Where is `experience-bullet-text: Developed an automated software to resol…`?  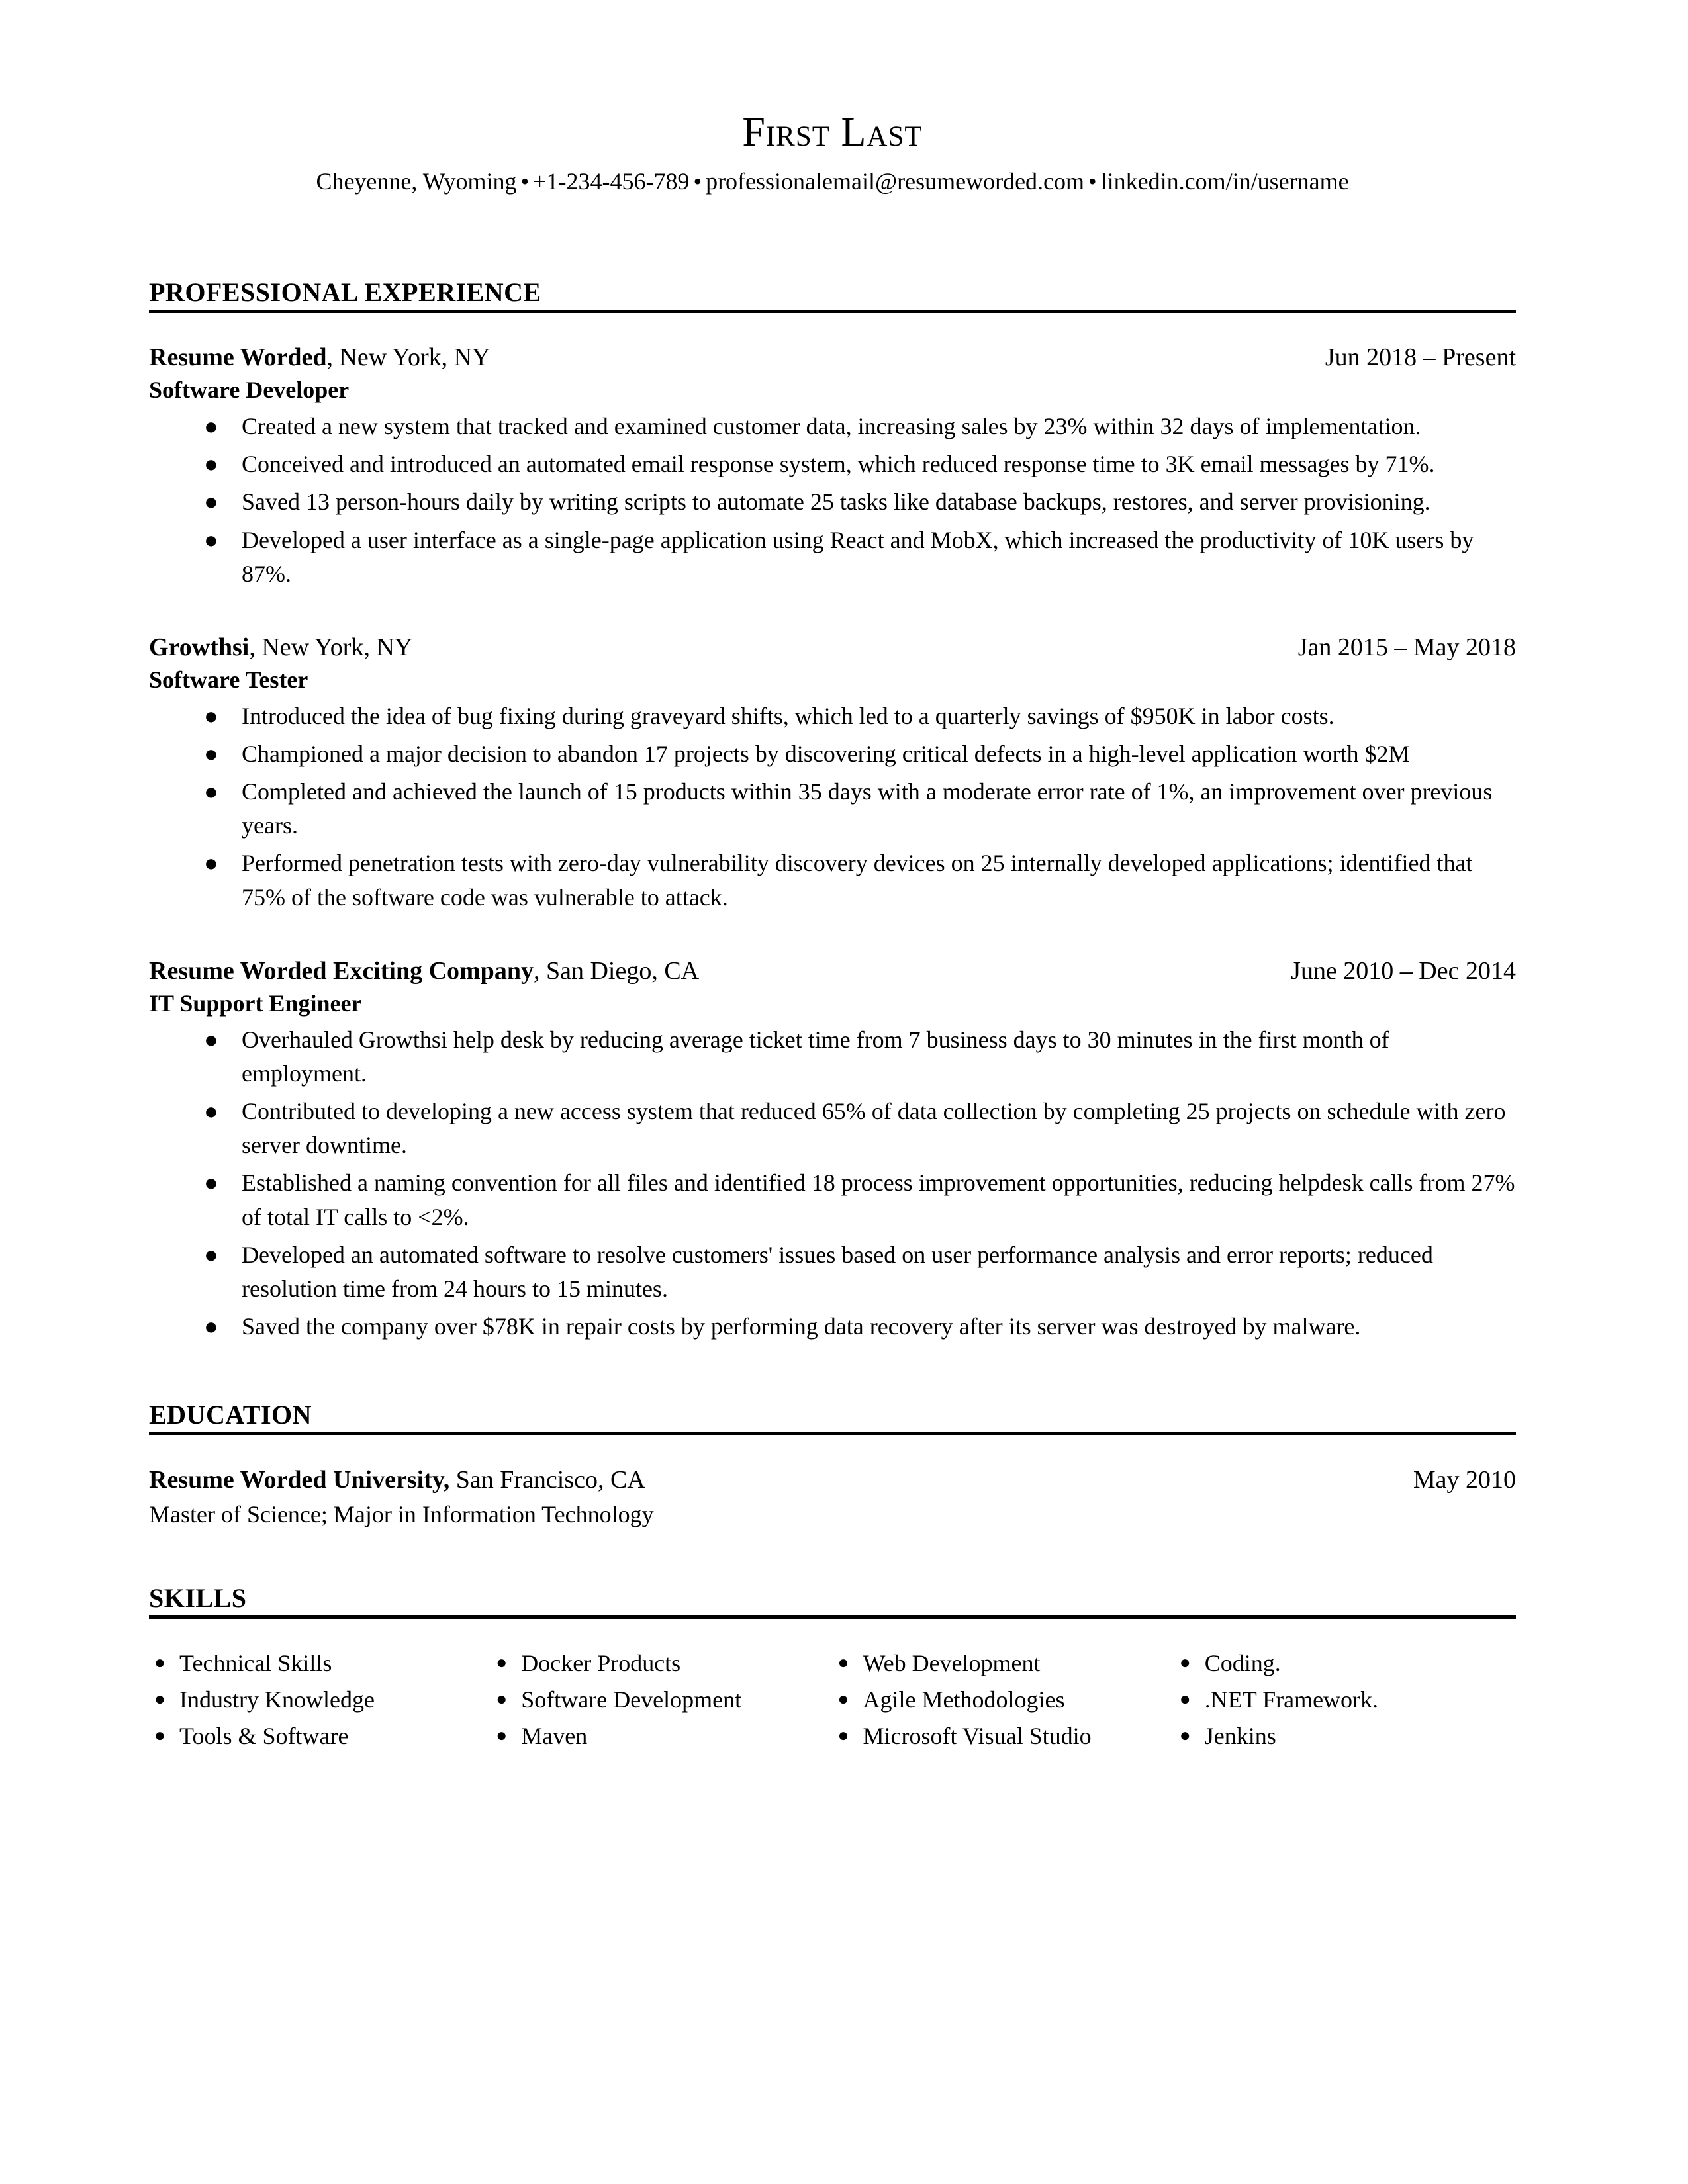
experience-bullet-text: Developed an automated software to resol… is located at coordinates (837, 1271).